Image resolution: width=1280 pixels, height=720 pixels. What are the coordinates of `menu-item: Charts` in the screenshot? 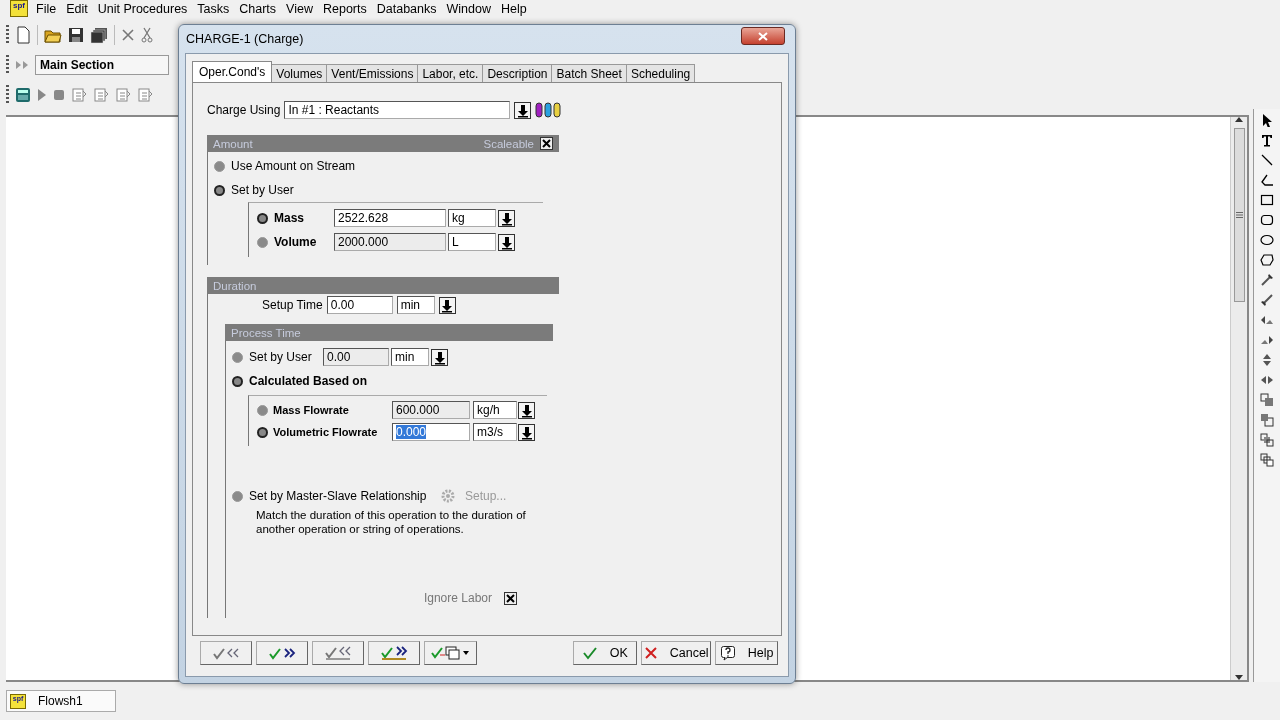 It's located at (259, 8).